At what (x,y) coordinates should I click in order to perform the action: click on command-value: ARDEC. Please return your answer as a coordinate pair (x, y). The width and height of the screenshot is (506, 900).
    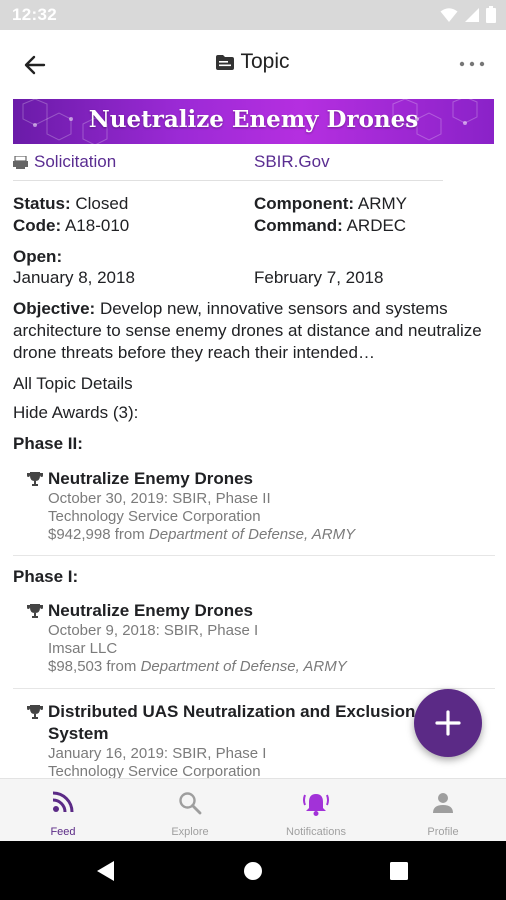
    Looking at the image, I should click on (376, 225).